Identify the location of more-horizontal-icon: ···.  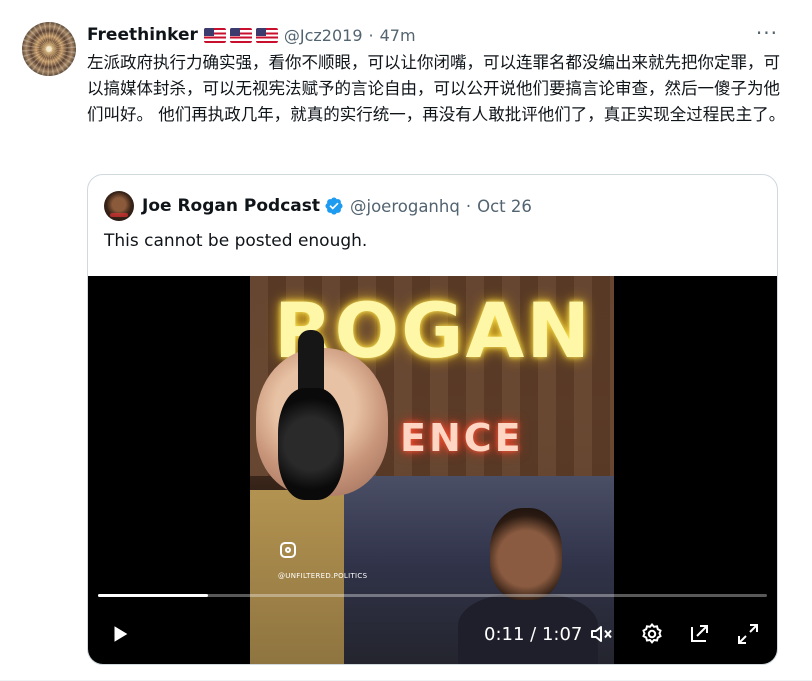
(767, 33).